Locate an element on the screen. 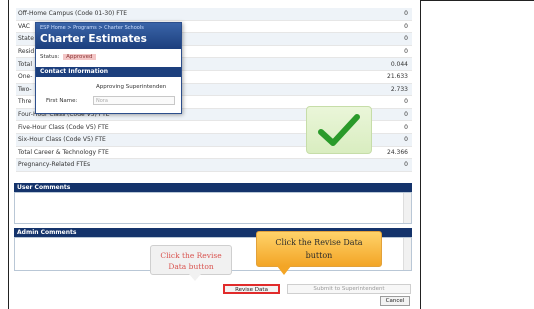  breadcrumb: ESP Home > Programs > Charter Schools is located at coordinates (92, 28).